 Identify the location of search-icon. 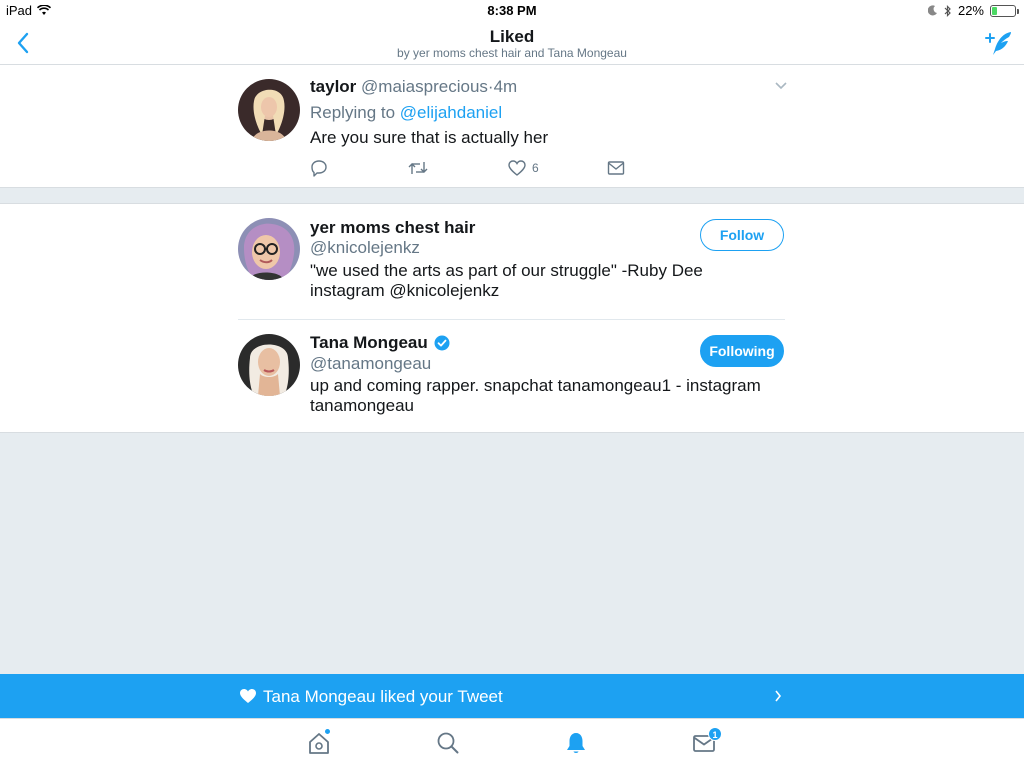
(448, 743).